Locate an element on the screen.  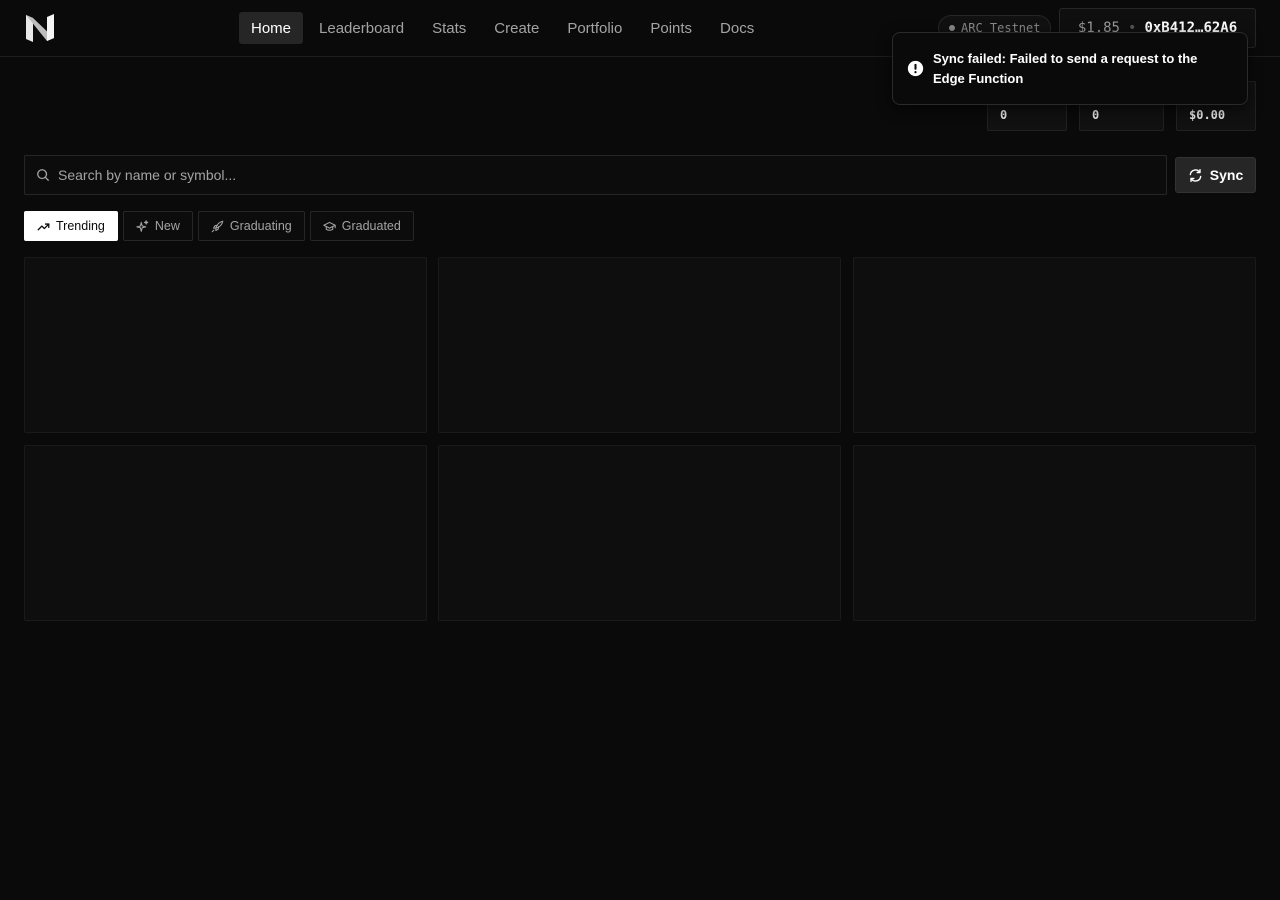
nav-points: Points is located at coordinates (671, 28).